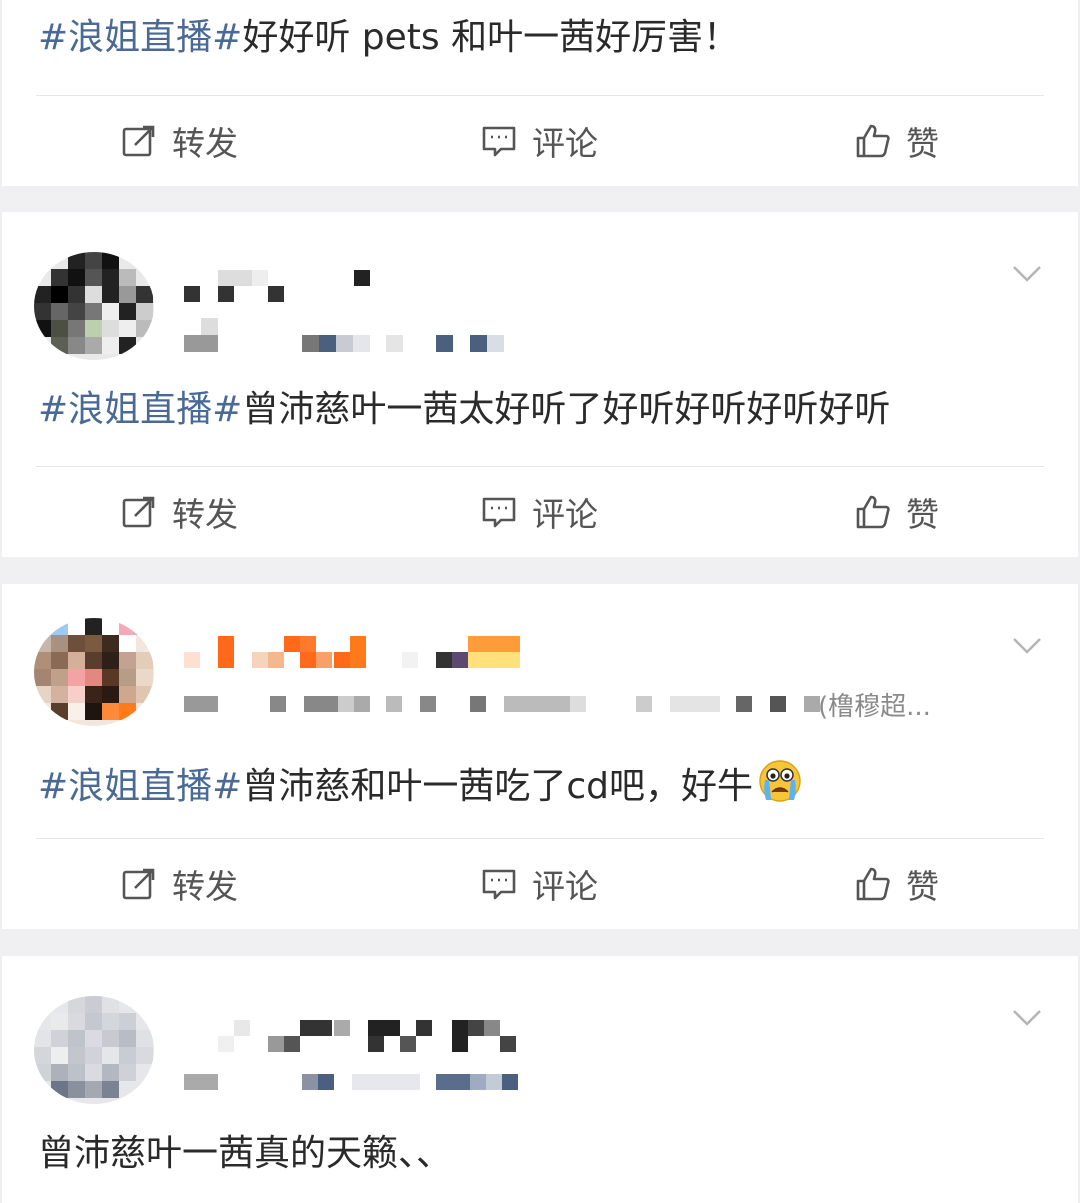 The height and width of the screenshot is (1203, 1080). Describe the element at coordinates (497, 786) in the screenshot. I see `post-body: 曾沛慈和叶一茜吃了cd吧，好牛` at that location.